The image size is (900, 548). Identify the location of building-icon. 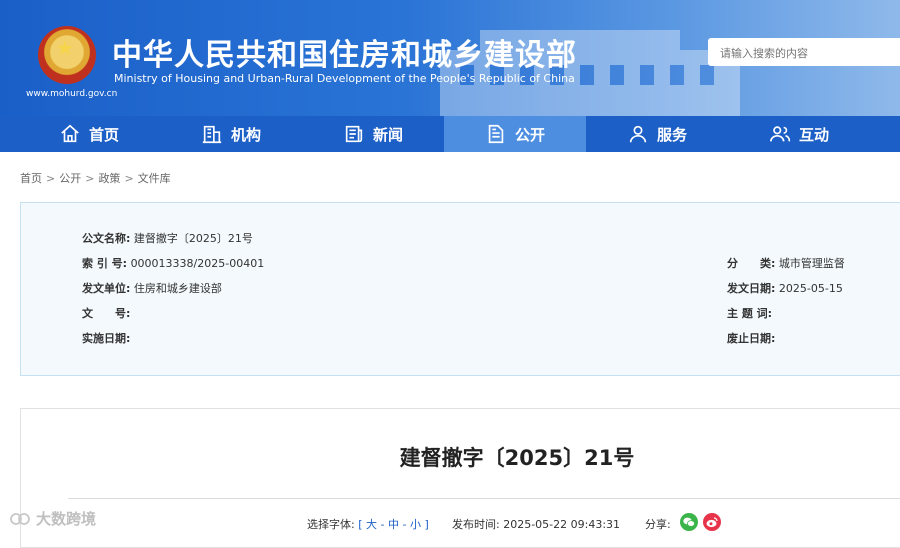
(212, 134).